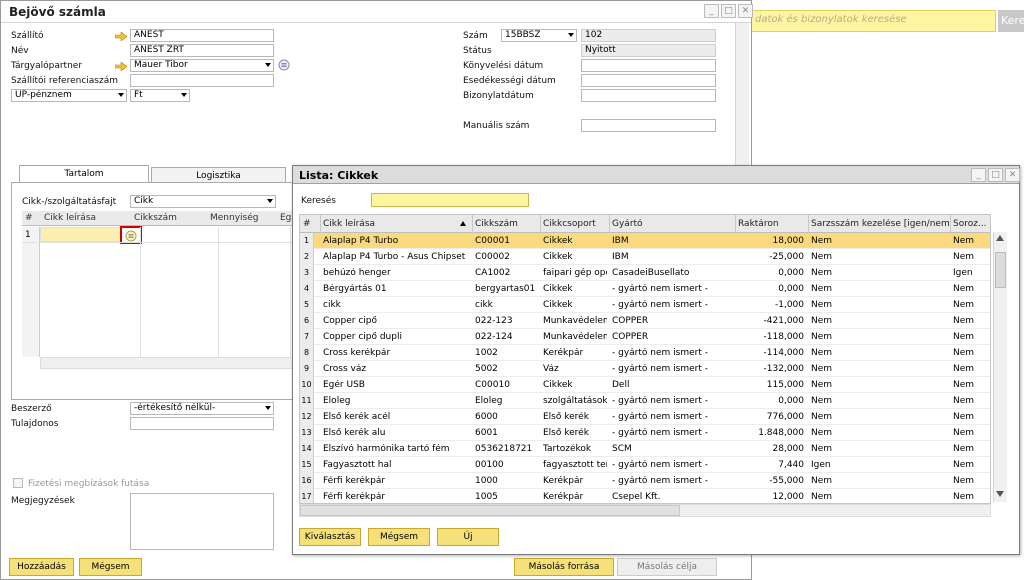  I want to click on posting-date-field, so click(648, 65).